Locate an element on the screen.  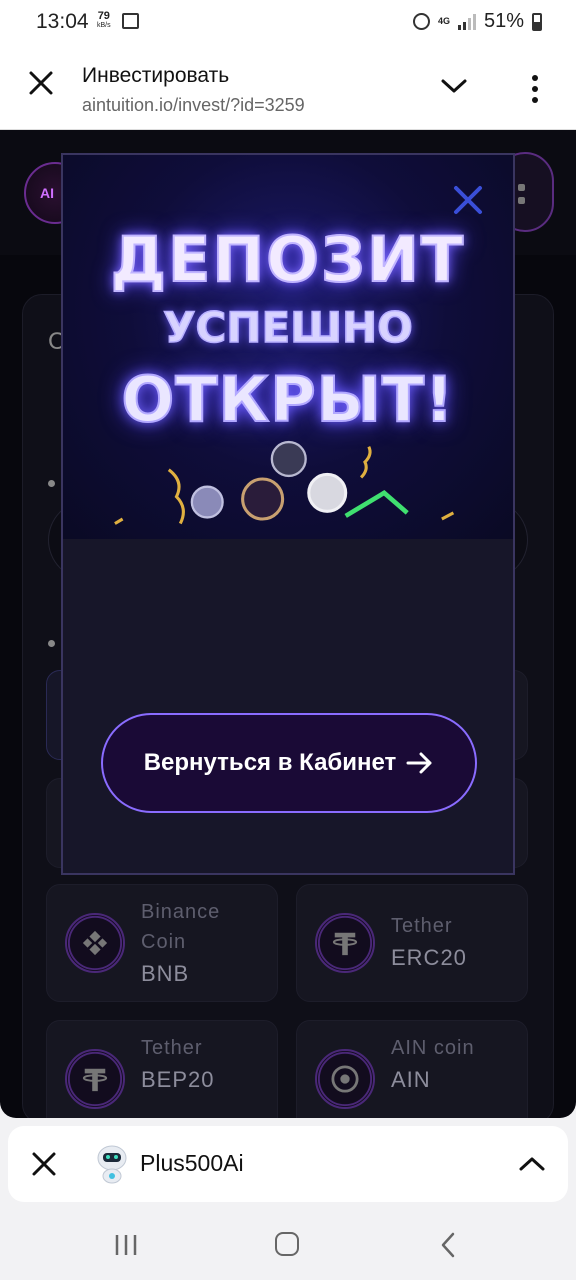
modal-heading-line2: УСПЕШНО is located at coordinates (287, 327).